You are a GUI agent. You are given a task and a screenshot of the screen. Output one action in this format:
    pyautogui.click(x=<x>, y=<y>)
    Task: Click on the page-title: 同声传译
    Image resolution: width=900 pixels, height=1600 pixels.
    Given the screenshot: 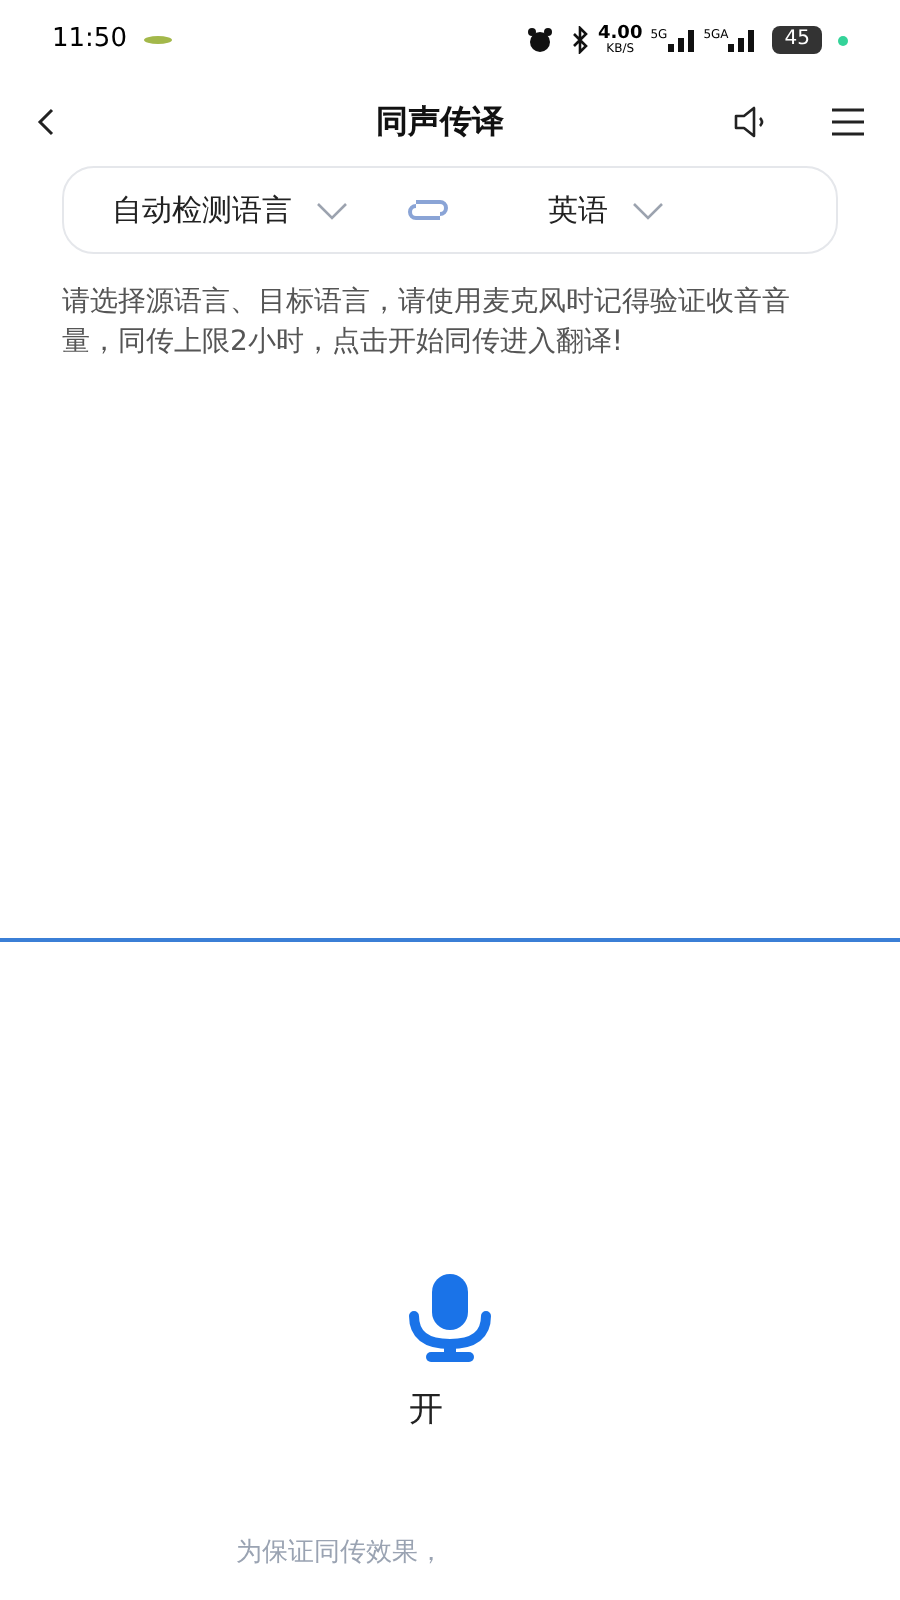 What is the action you would take?
    pyautogui.click(x=440, y=122)
    